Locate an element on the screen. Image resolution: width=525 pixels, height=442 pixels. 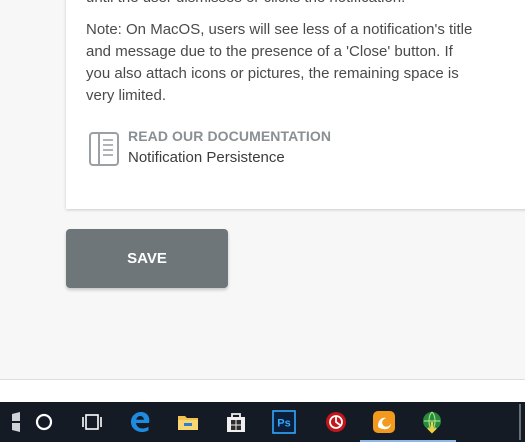
file-explorer-button is located at coordinates (188, 422).